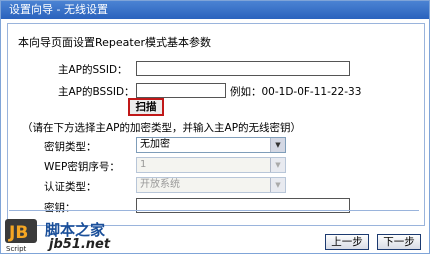 Image resolution: width=430 pixels, height=254 pixels. I want to click on logo-sub: Script, so click(16, 249).